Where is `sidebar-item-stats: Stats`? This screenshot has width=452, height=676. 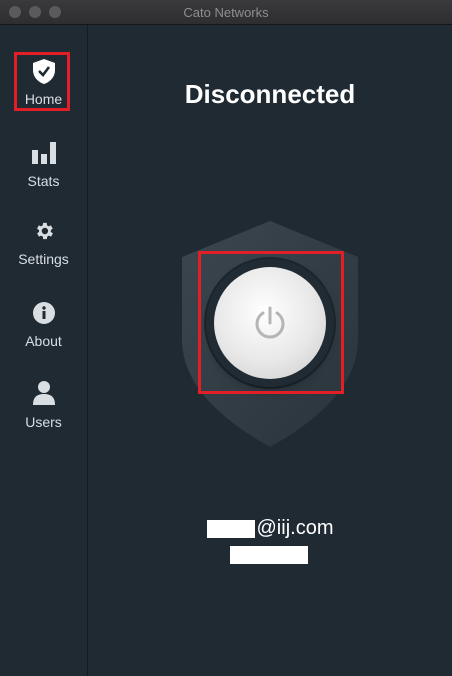 sidebar-item-stats: Stats is located at coordinates (43, 165).